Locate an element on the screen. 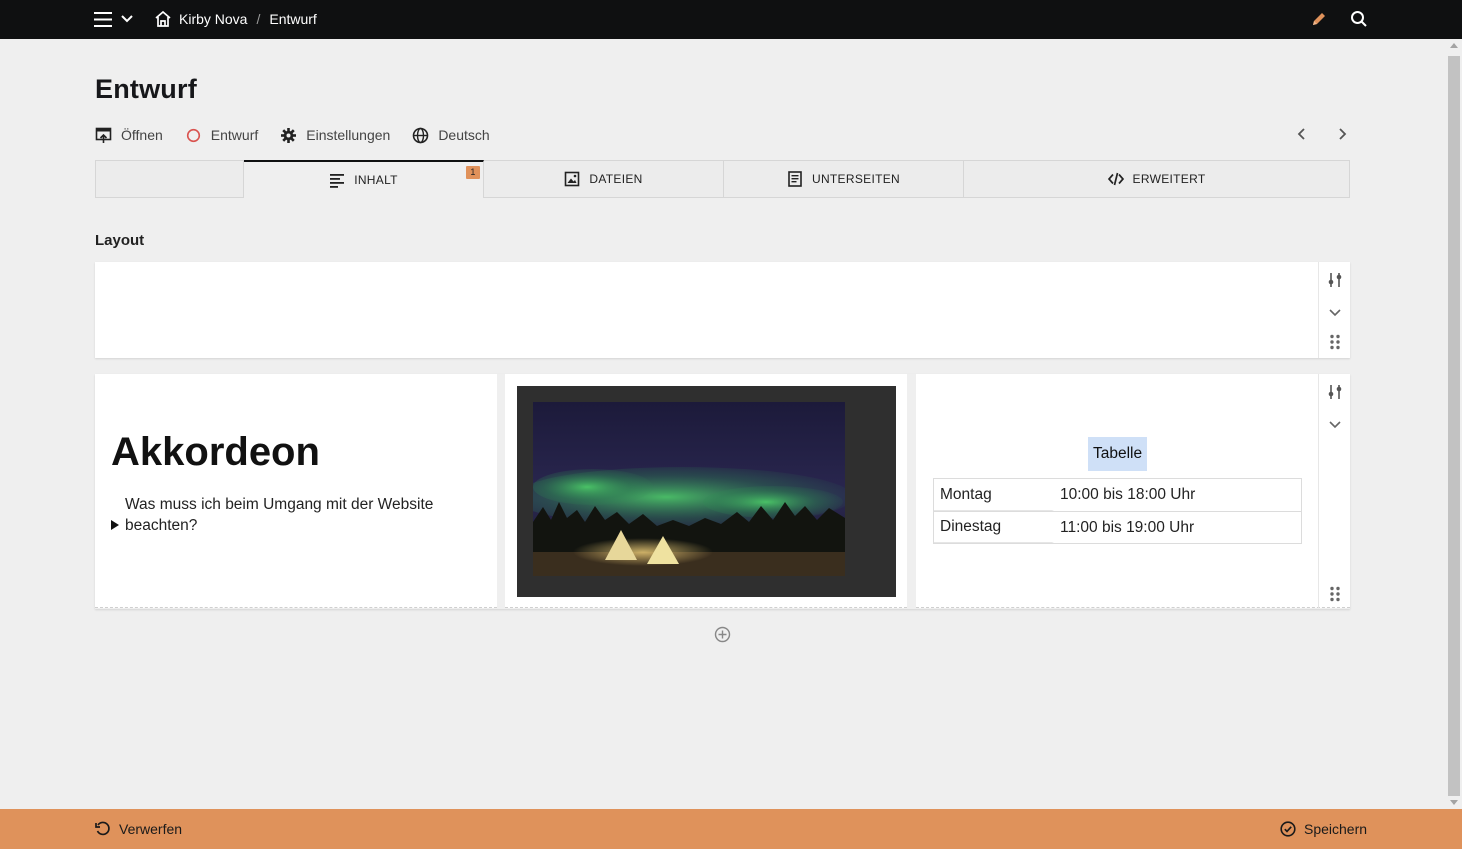  settings-label: Einstellungen is located at coordinates (348, 135).